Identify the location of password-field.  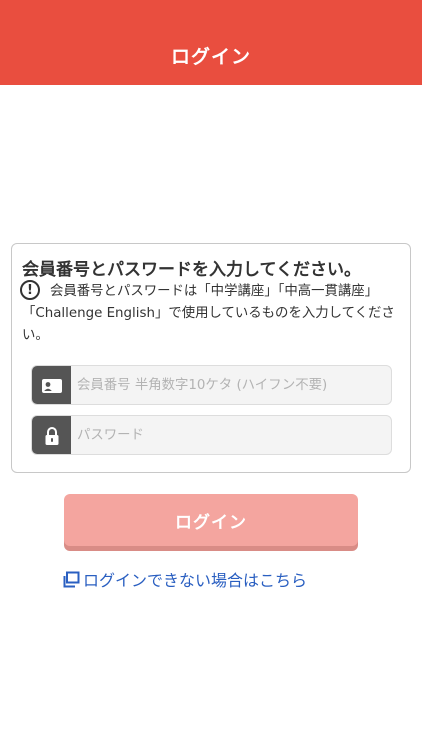
(211, 435).